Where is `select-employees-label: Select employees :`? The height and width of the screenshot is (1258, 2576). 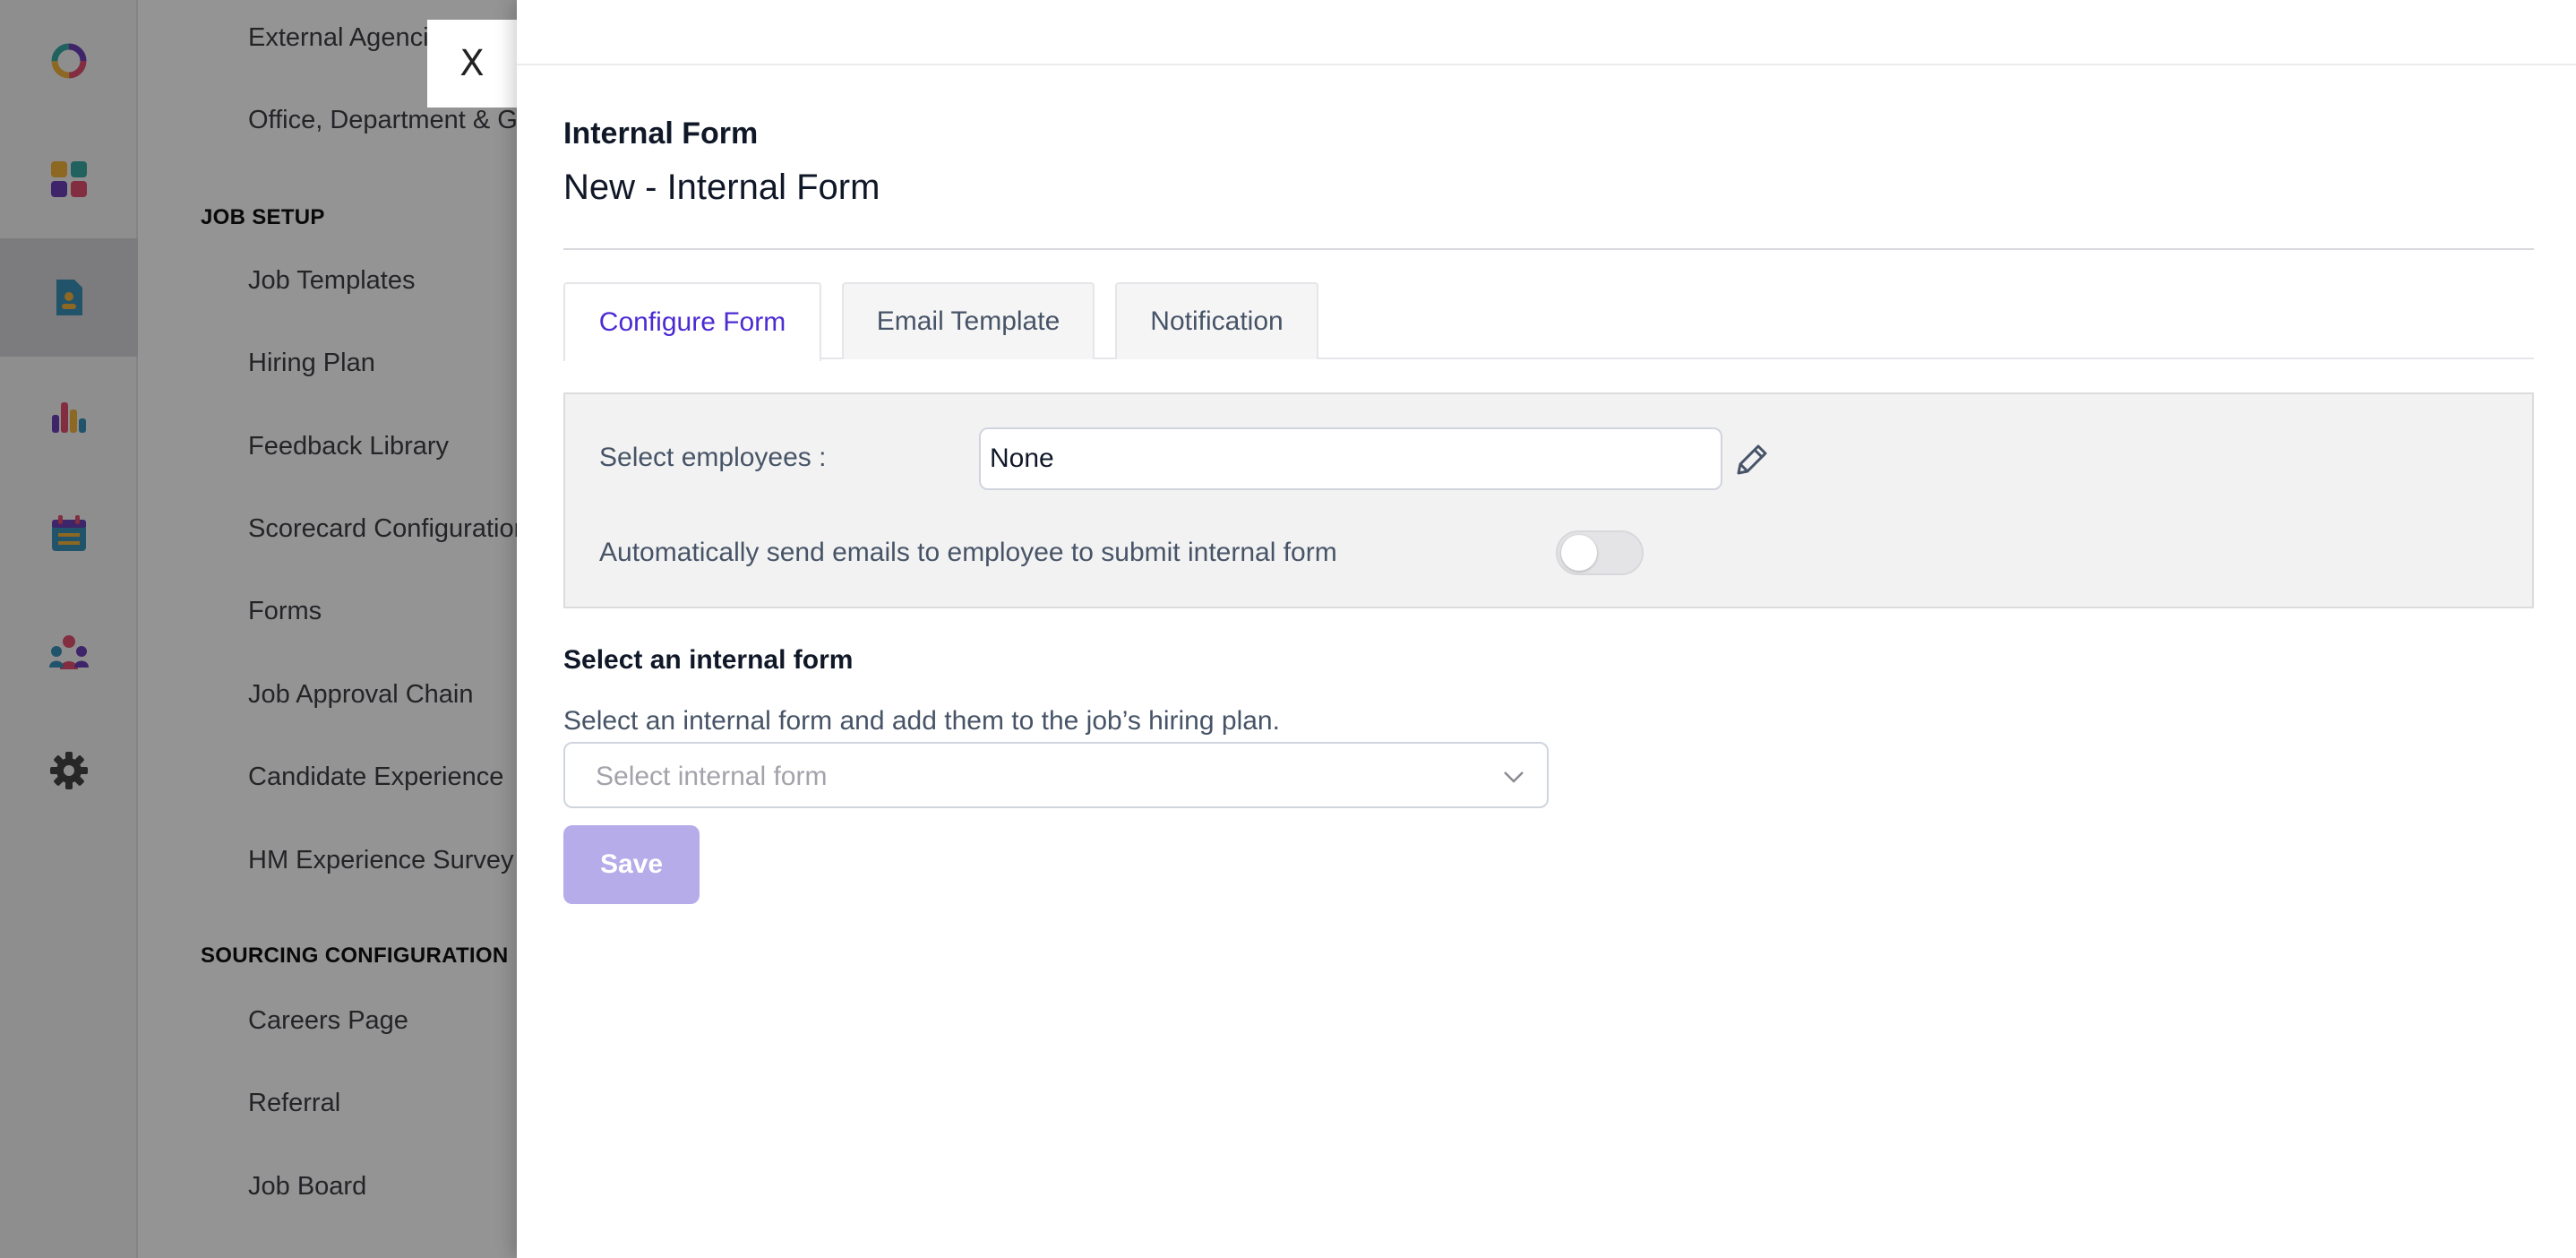
select-employees-label: Select employees : is located at coordinates (713, 457).